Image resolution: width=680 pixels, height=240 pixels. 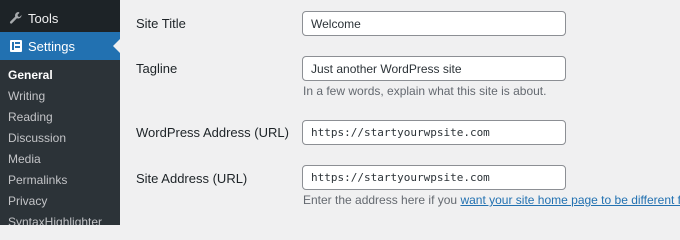 What do you see at coordinates (382, 200) in the screenshot?
I see `site-address-description-text: Enter the address here if you` at bounding box center [382, 200].